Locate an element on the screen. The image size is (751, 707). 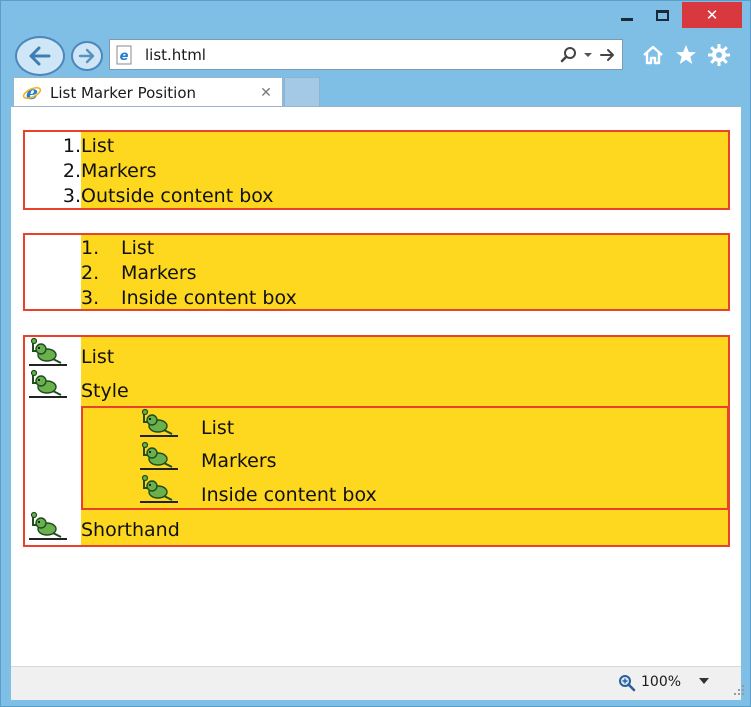
minimize-icon is located at coordinates (627, 19).